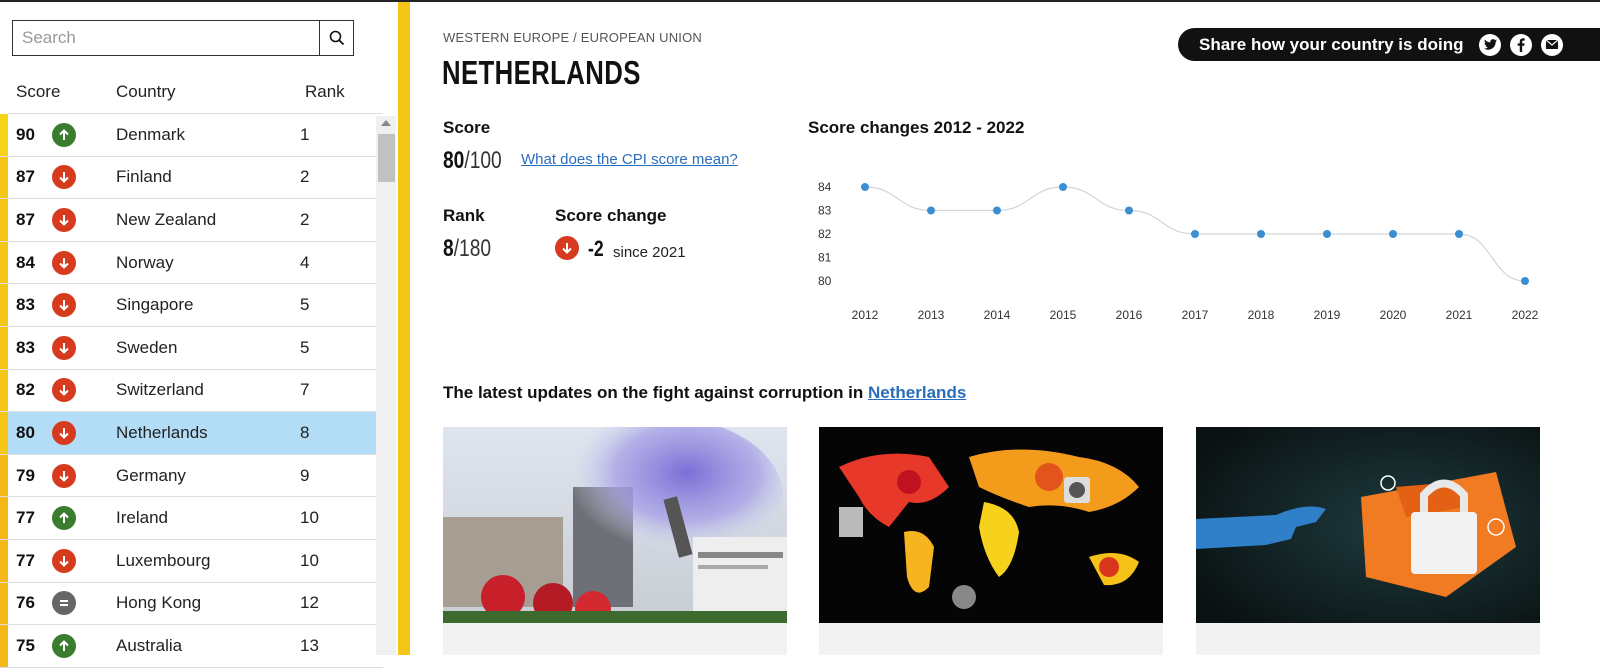 This screenshot has height=668, width=1600. Describe the element at coordinates (191, 263) in the screenshot. I see `country-row: 84 Norway 4` at that location.